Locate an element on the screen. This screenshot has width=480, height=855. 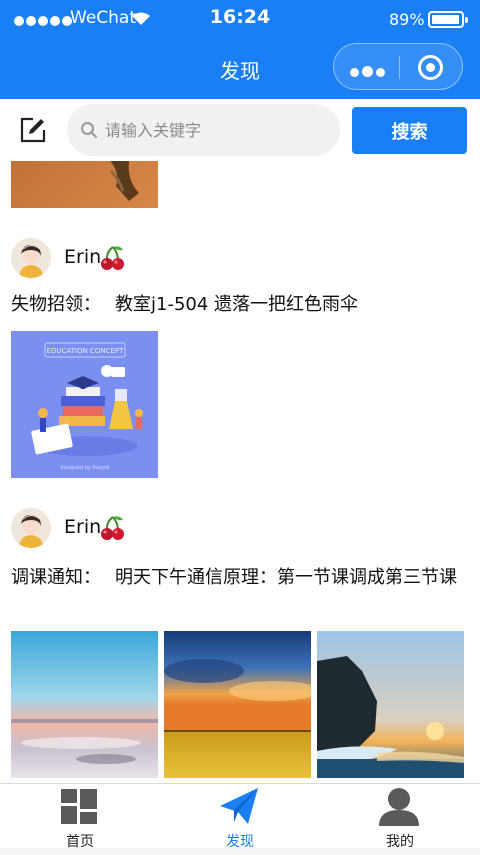
person-icon is located at coordinates (399, 807).